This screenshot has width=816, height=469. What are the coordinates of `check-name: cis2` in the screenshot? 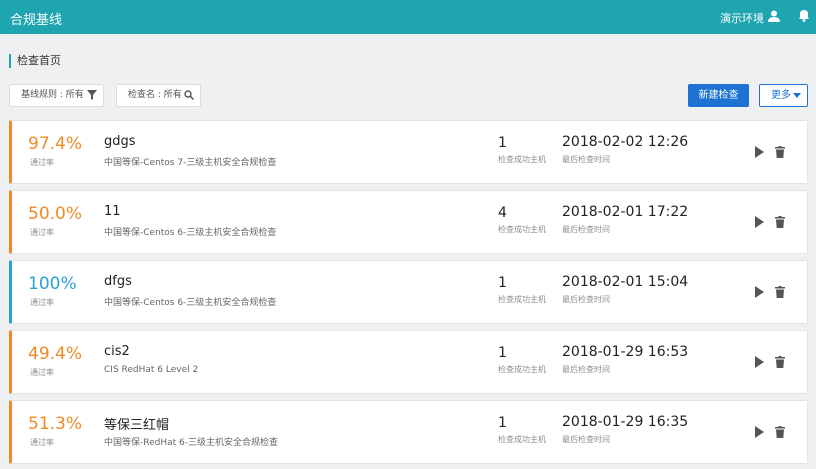 It's located at (117, 351).